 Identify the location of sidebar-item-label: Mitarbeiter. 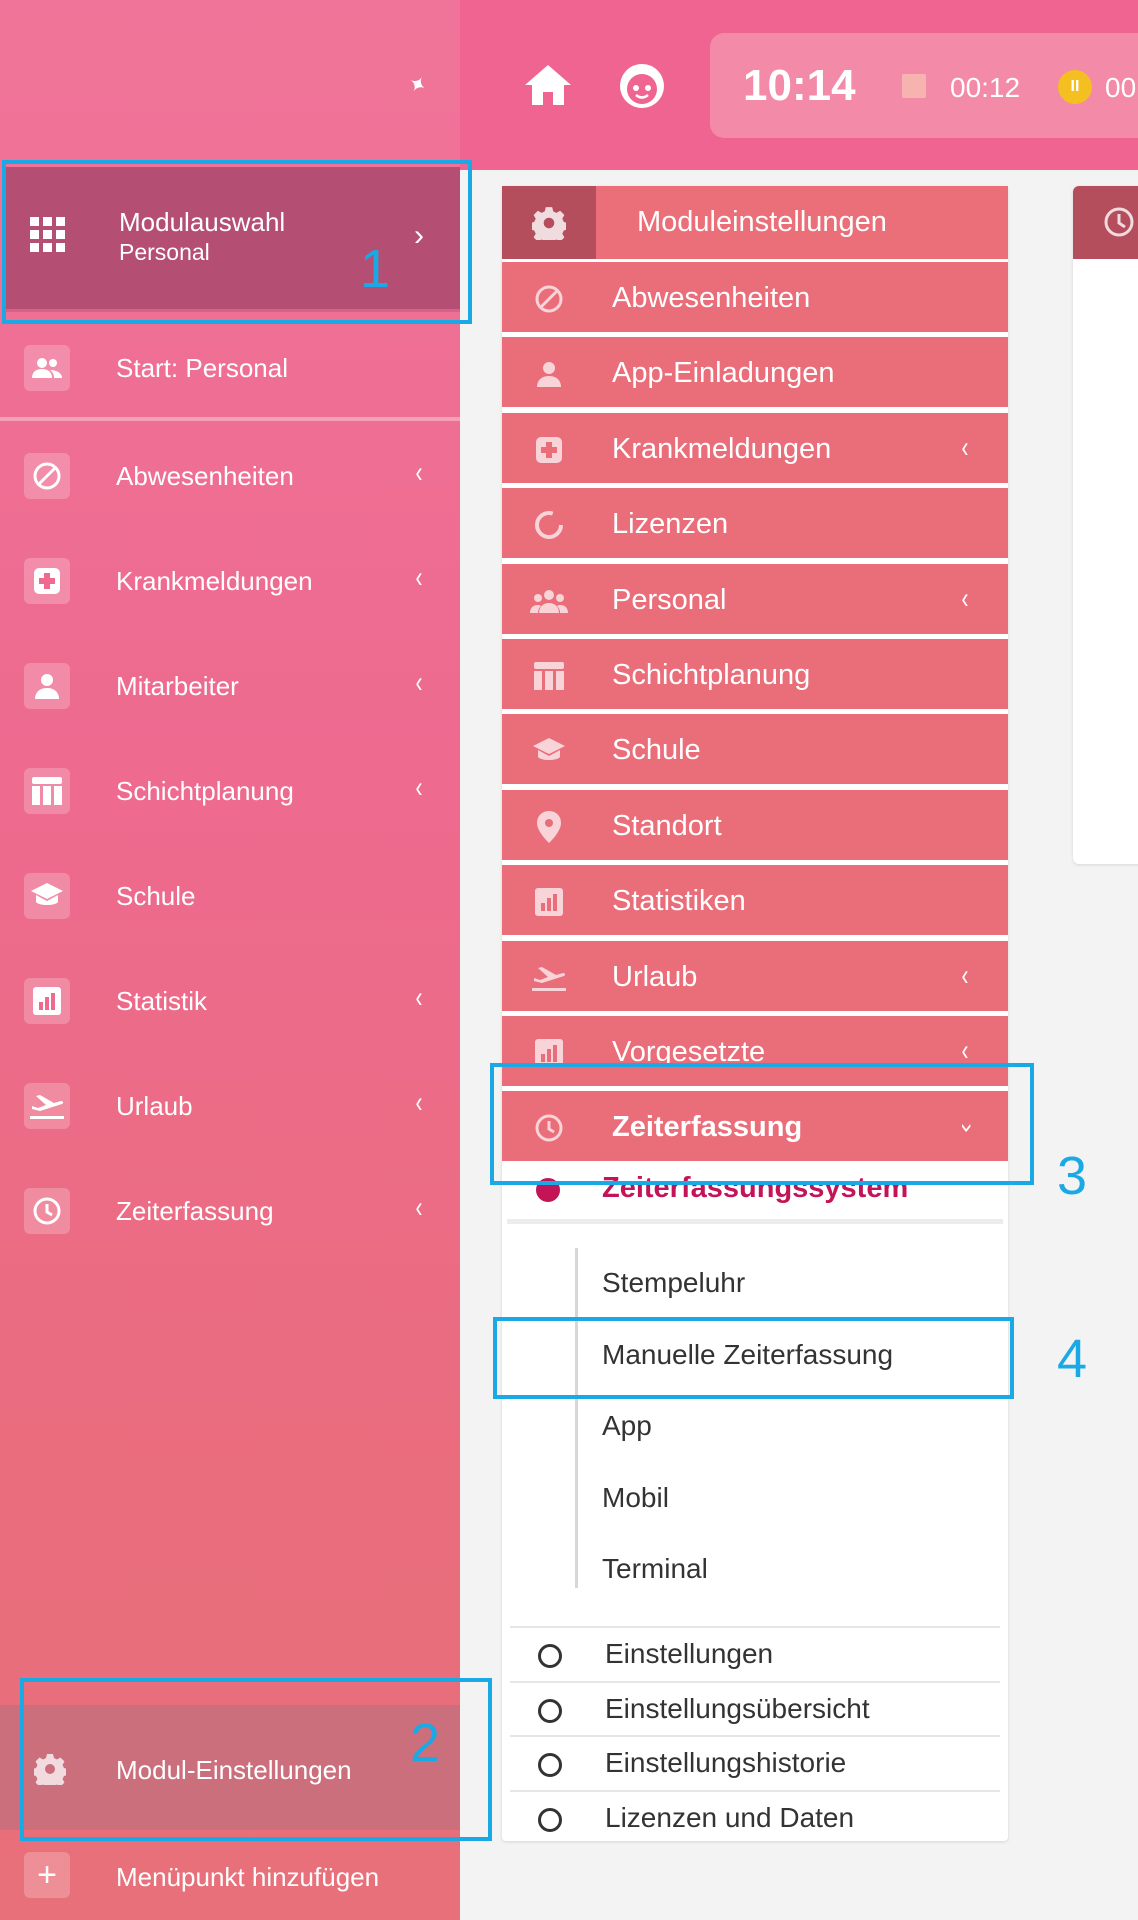
(177, 686).